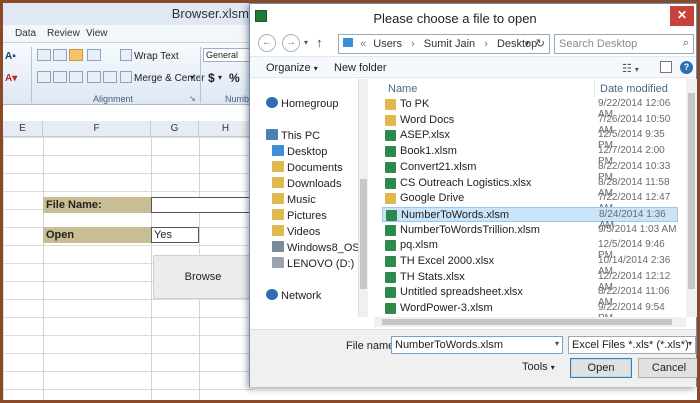  I want to click on column-header-name: Name, so click(402, 89).